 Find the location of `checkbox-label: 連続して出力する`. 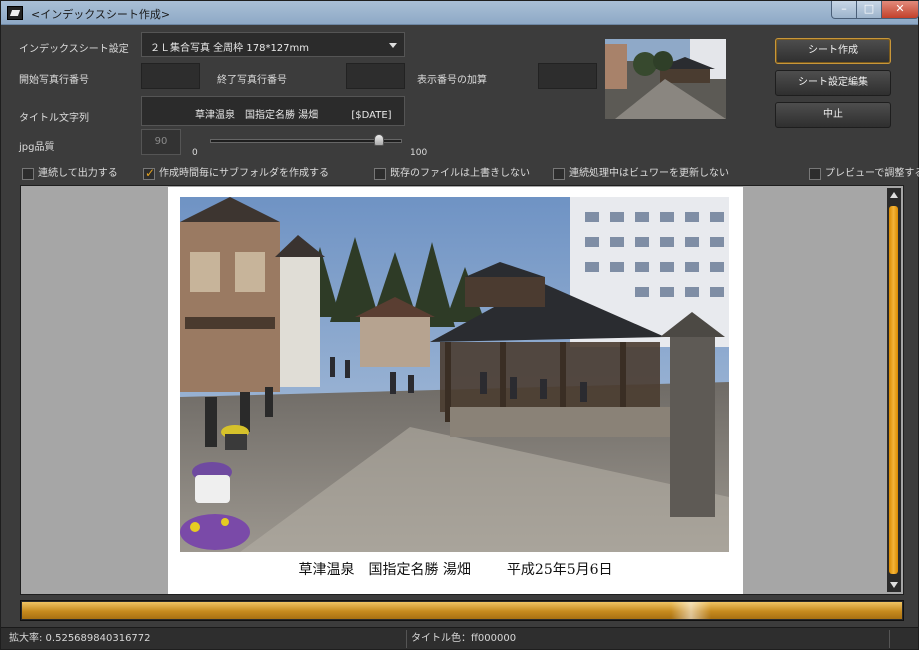

checkbox-label: 連続して出力する is located at coordinates (78, 173).